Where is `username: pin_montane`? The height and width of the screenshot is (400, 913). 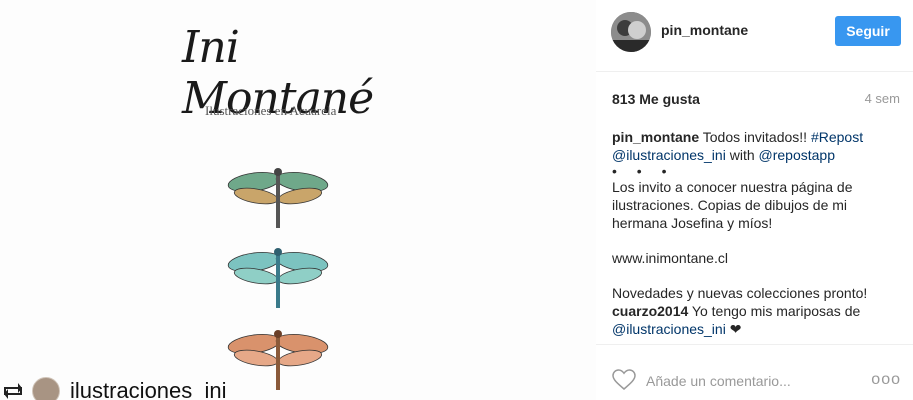
username: pin_montane is located at coordinates (704, 30).